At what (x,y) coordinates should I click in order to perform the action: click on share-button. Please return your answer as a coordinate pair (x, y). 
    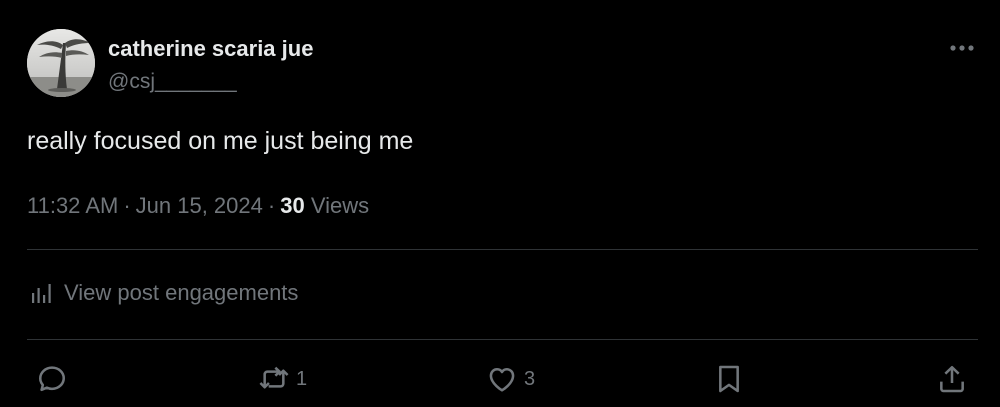
    Looking at the image, I should click on (952, 379).